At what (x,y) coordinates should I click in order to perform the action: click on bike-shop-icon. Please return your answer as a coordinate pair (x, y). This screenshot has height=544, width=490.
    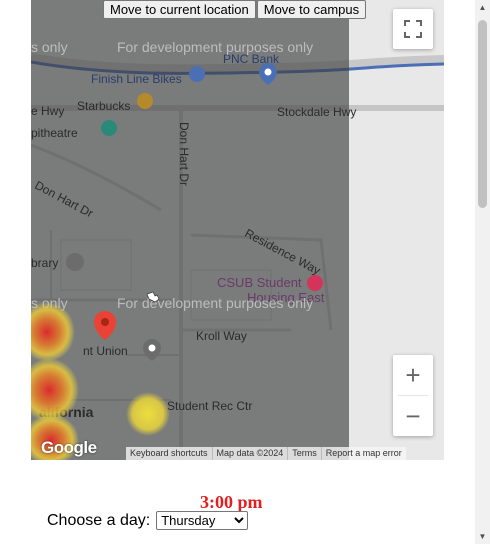
    Looking at the image, I should click on (197, 74).